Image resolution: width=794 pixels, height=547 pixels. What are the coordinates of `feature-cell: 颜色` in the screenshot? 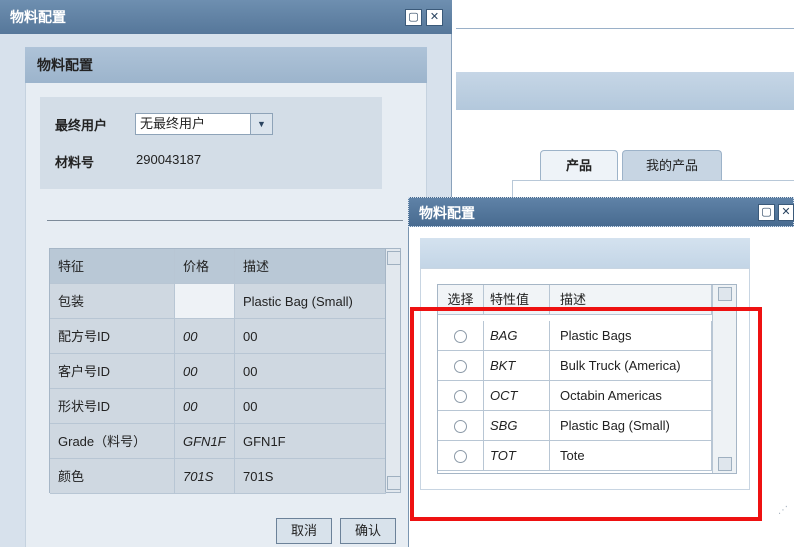 It's located at (112, 476).